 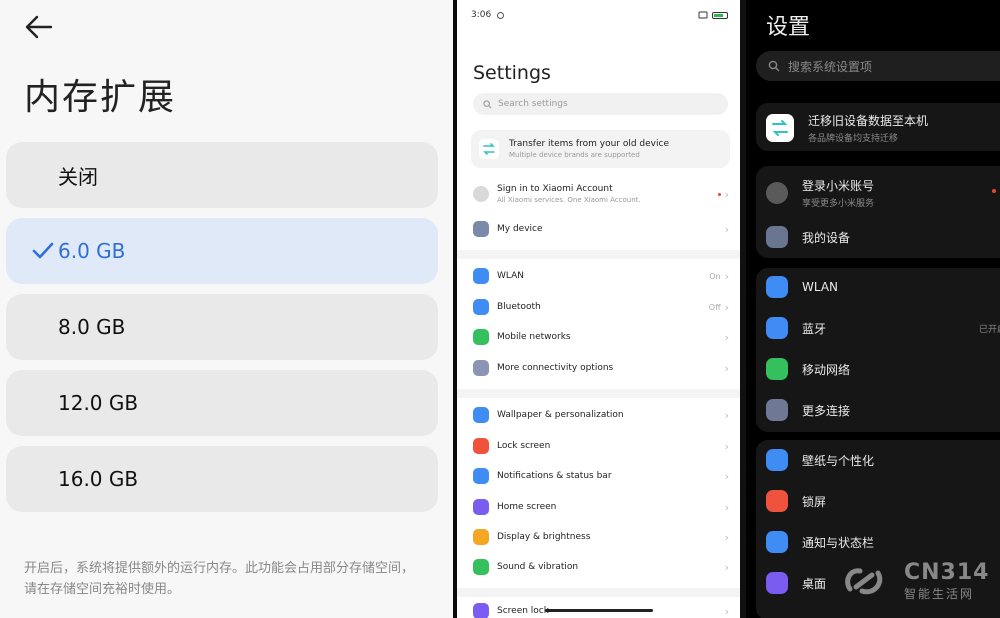 I want to click on row-label: Bluetooth, so click(x=519, y=307).